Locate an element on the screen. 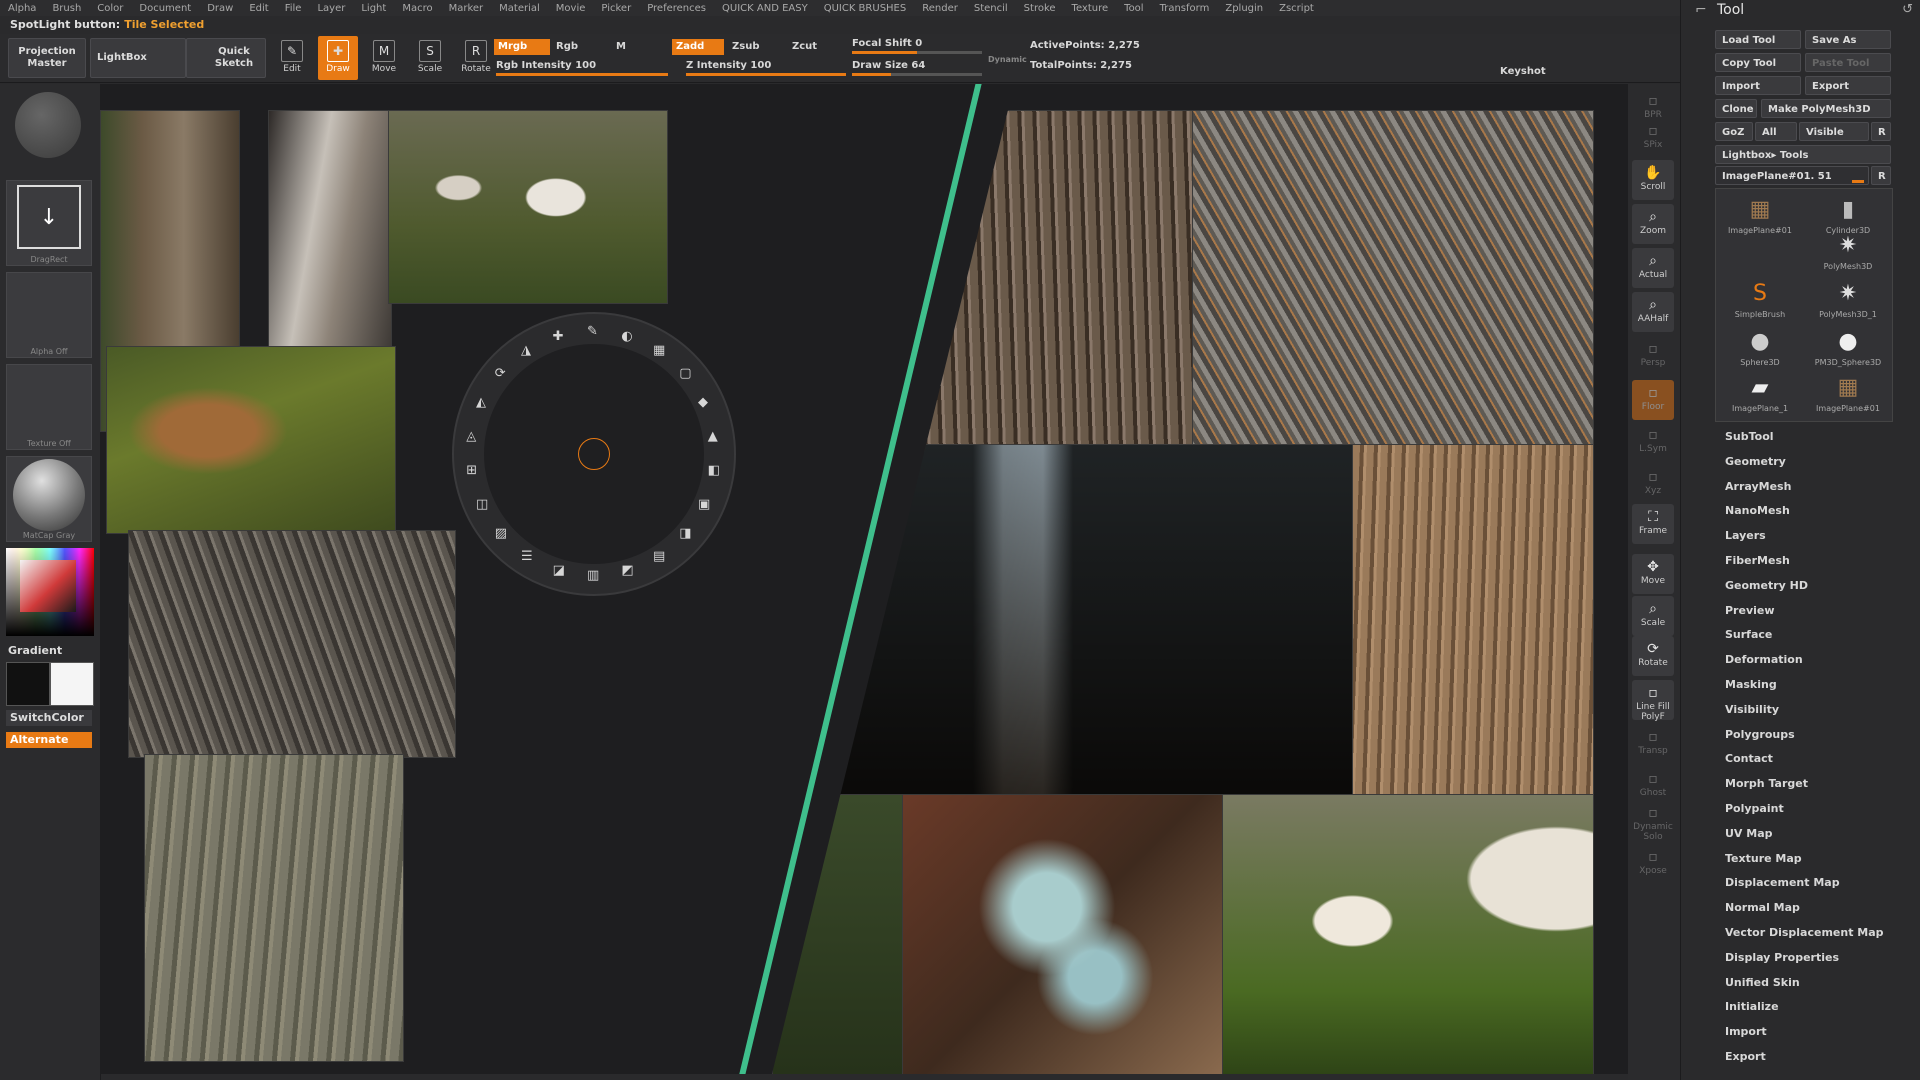 This screenshot has height=1080, width=1920. menu-item: Picker is located at coordinates (616, 8).